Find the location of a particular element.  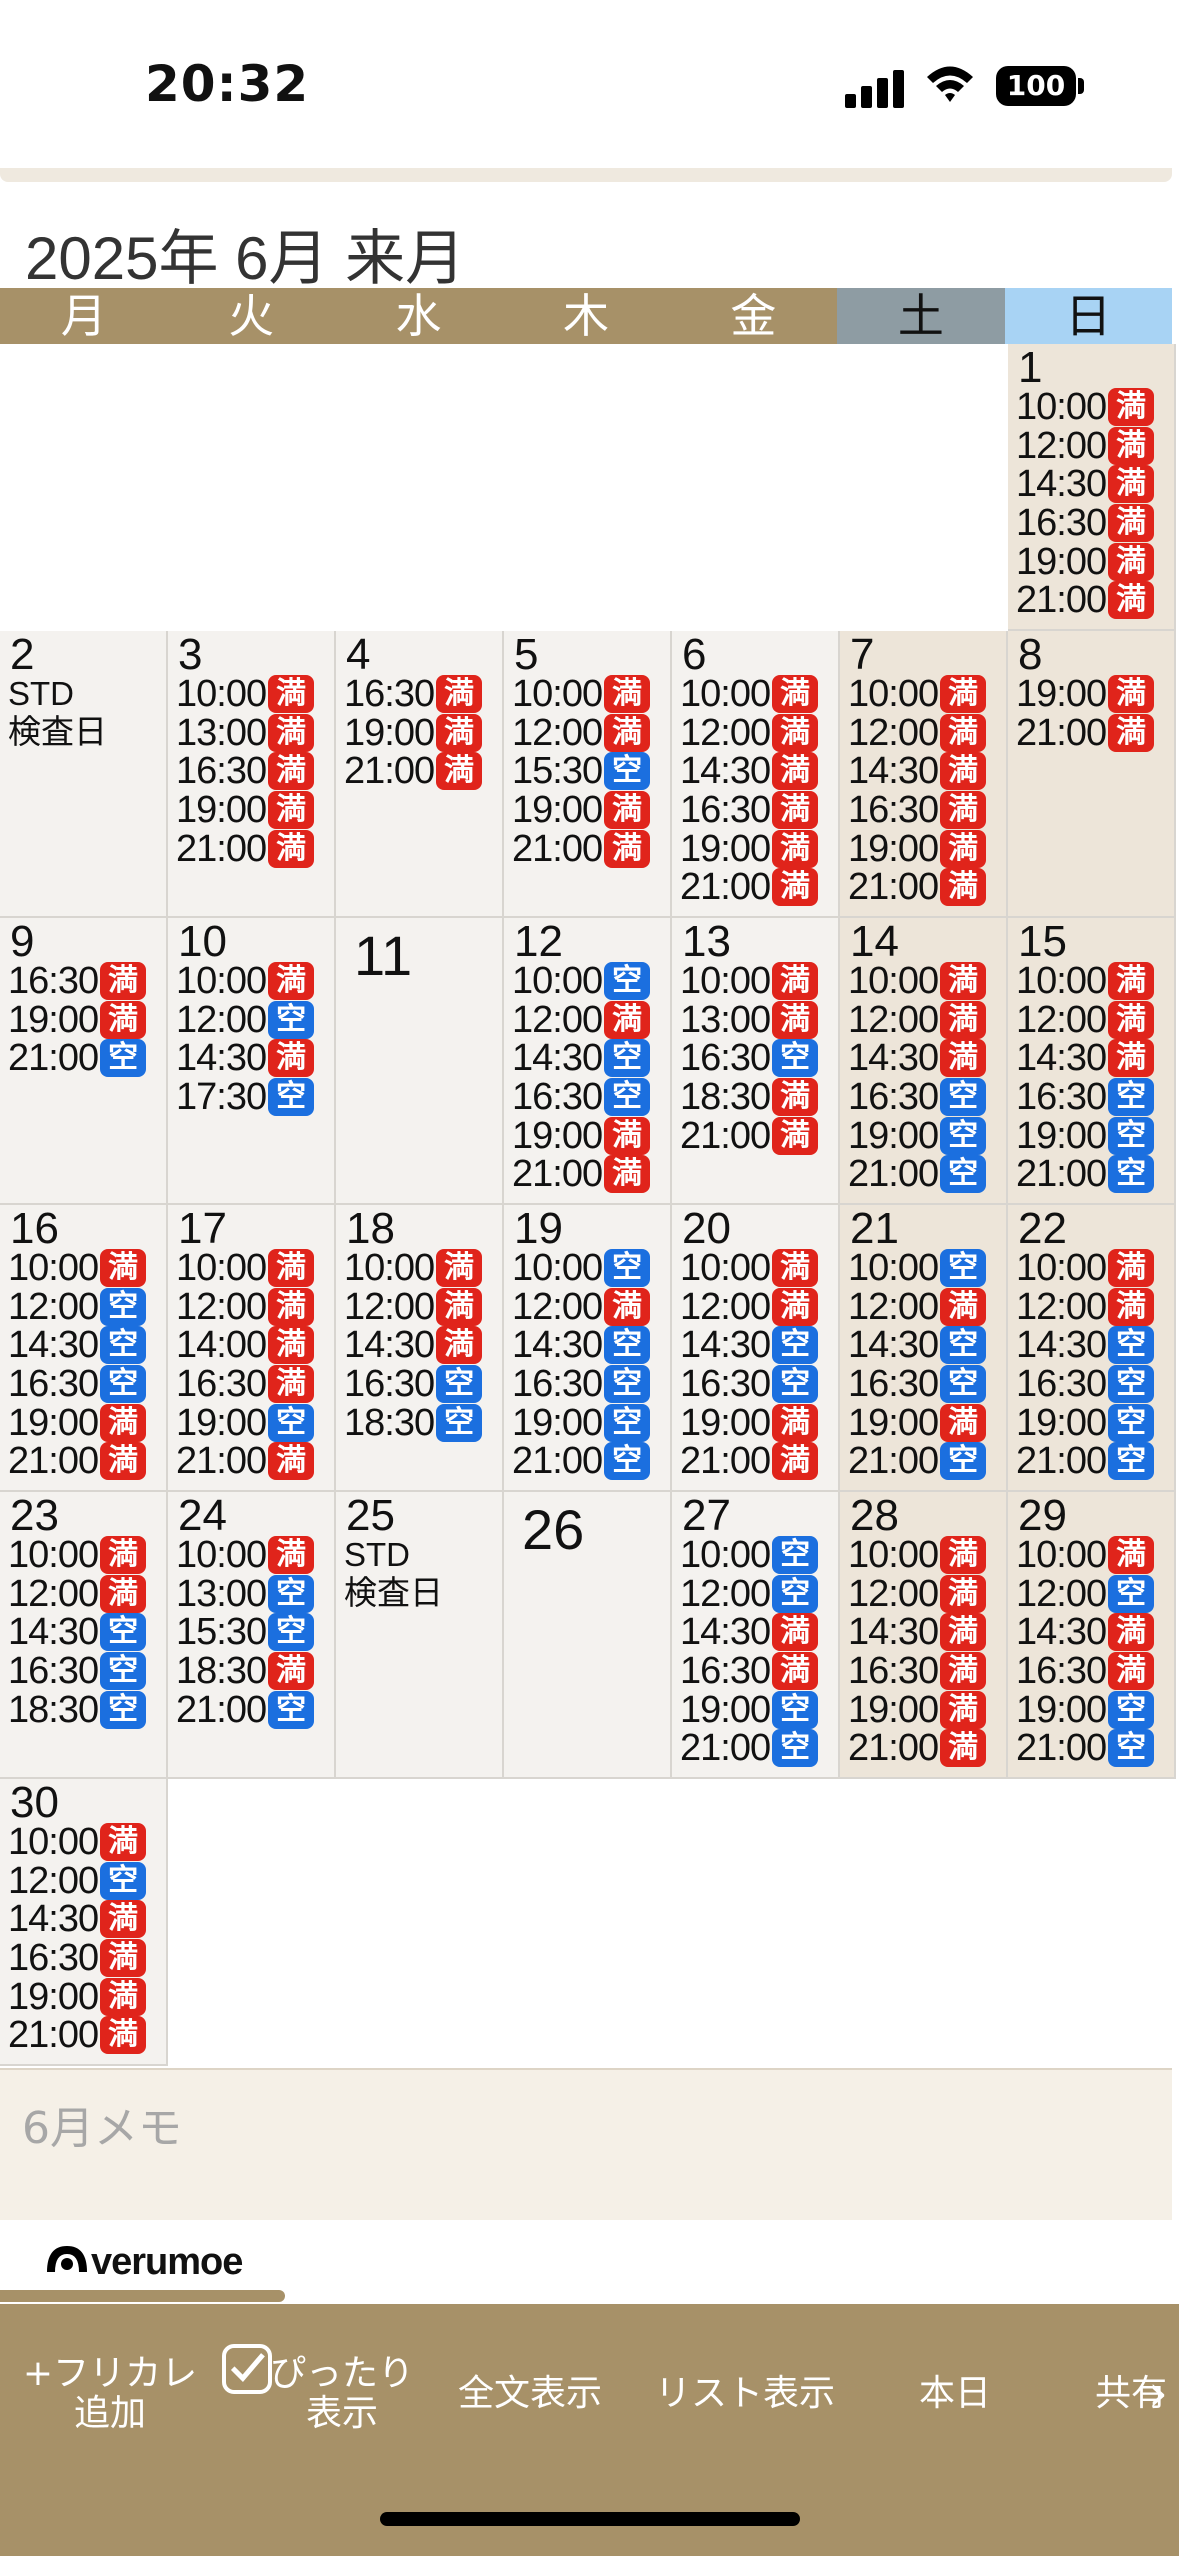

calendar-day-5: 5 10:00 満 12:00 満 15:30 空 19:00 満 21:00 満 is located at coordinates (588, 774).